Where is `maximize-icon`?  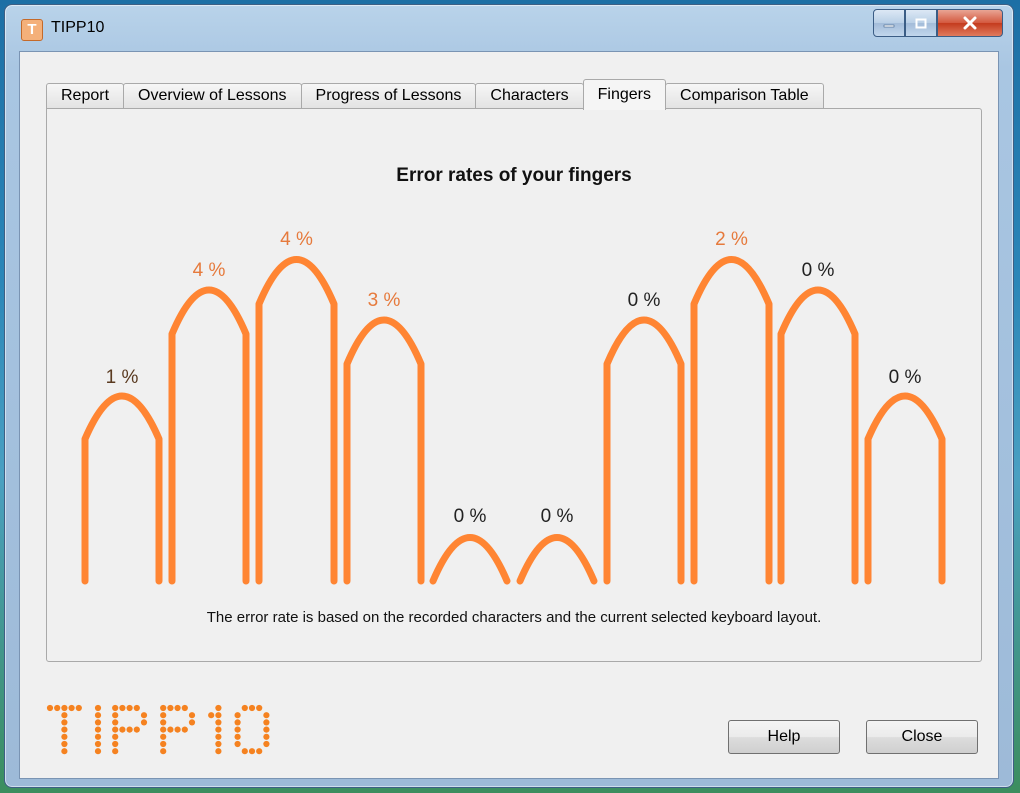 maximize-icon is located at coordinates (921, 23).